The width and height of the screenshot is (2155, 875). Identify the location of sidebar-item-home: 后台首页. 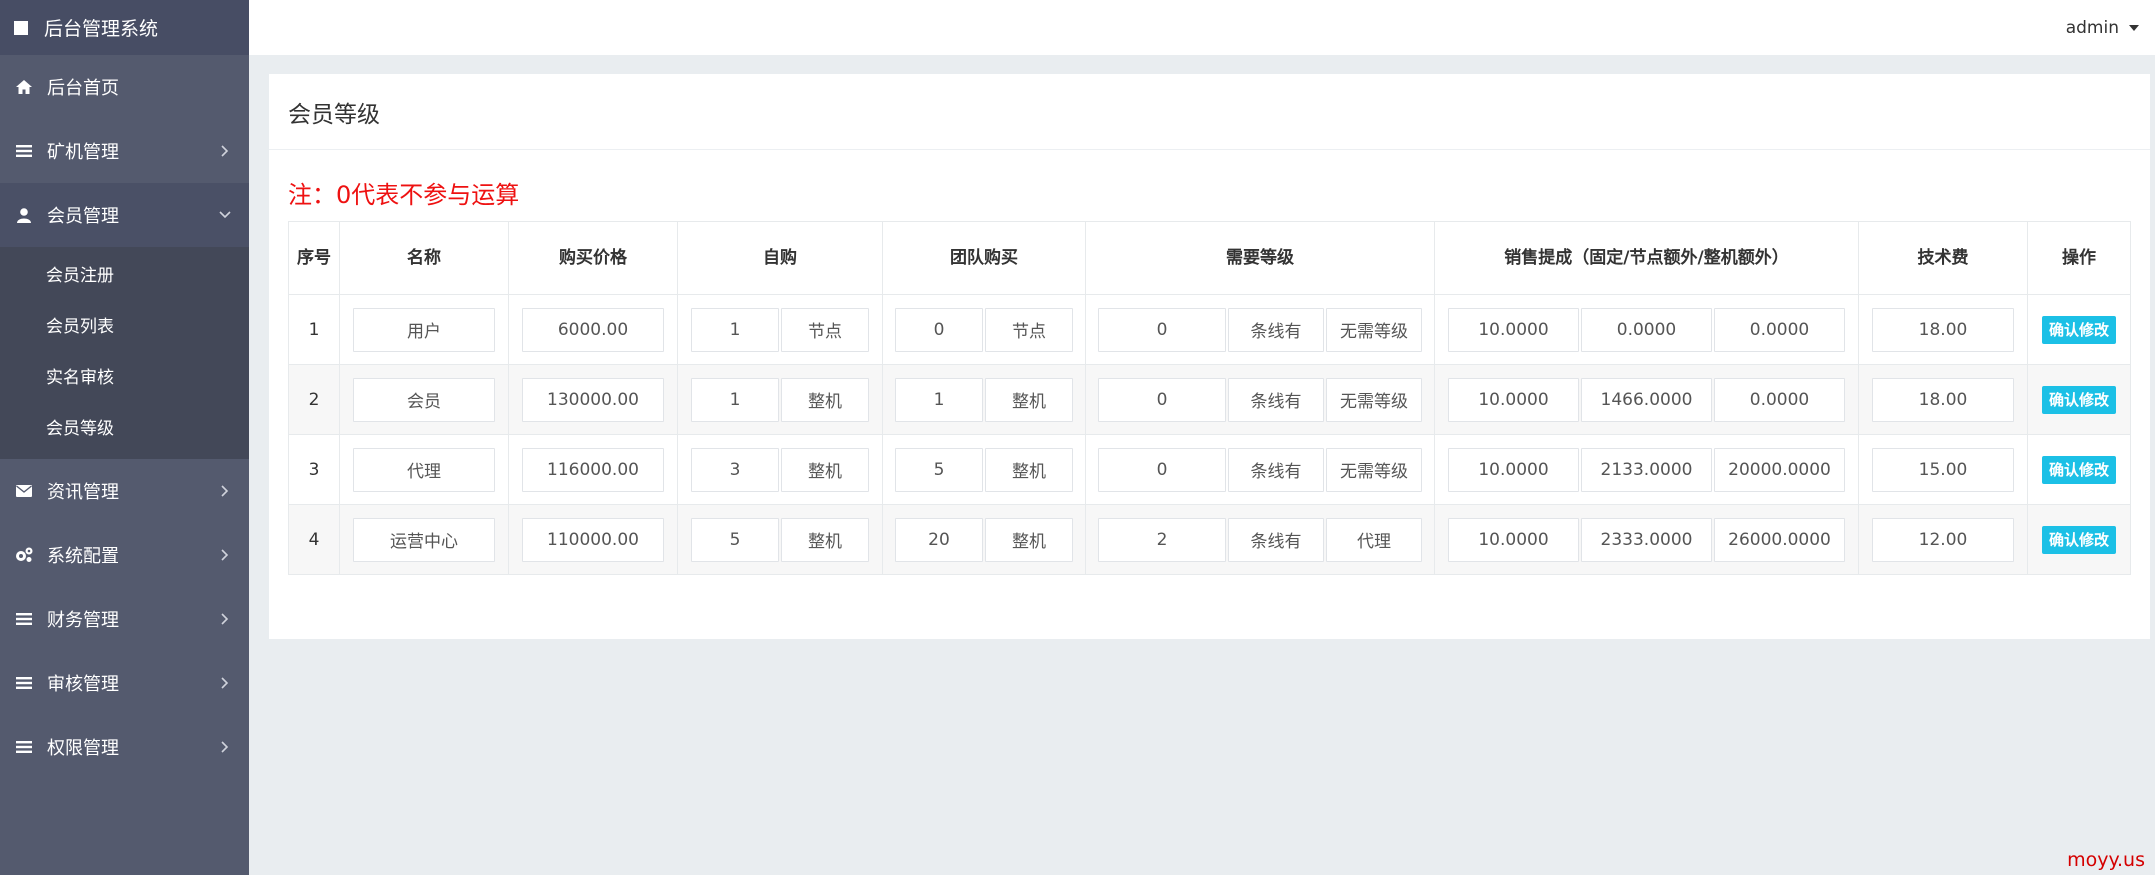
(124, 87).